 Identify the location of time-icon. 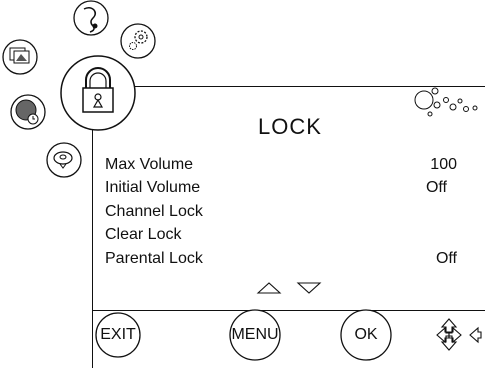
(28, 112).